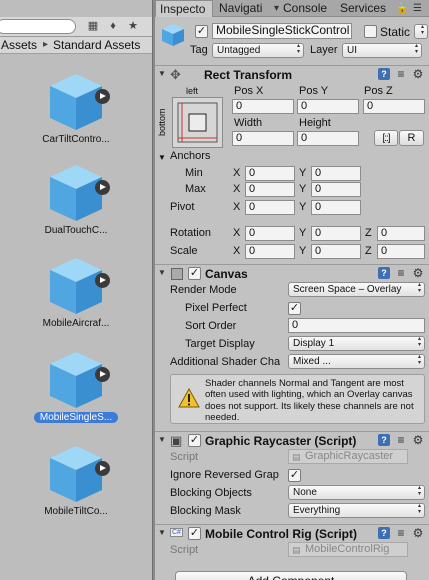 Image resolution: width=429 pixels, height=580 pixels. Describe the element at coordinates (348, 549) in the screenshot. I see `rig-script-field: MobileControlRig` at that location.